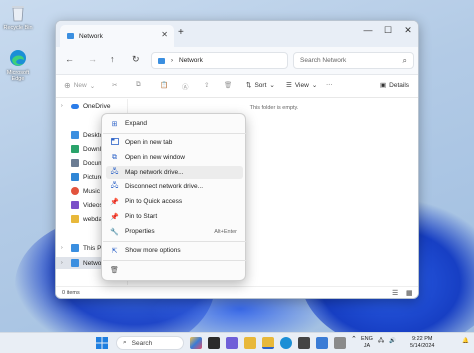 The width and height of the screenshot is (474, 353). Describe the element at coordinates (153, 250) in the screenshot. I see `menu-item-label: Show more options` at that location.